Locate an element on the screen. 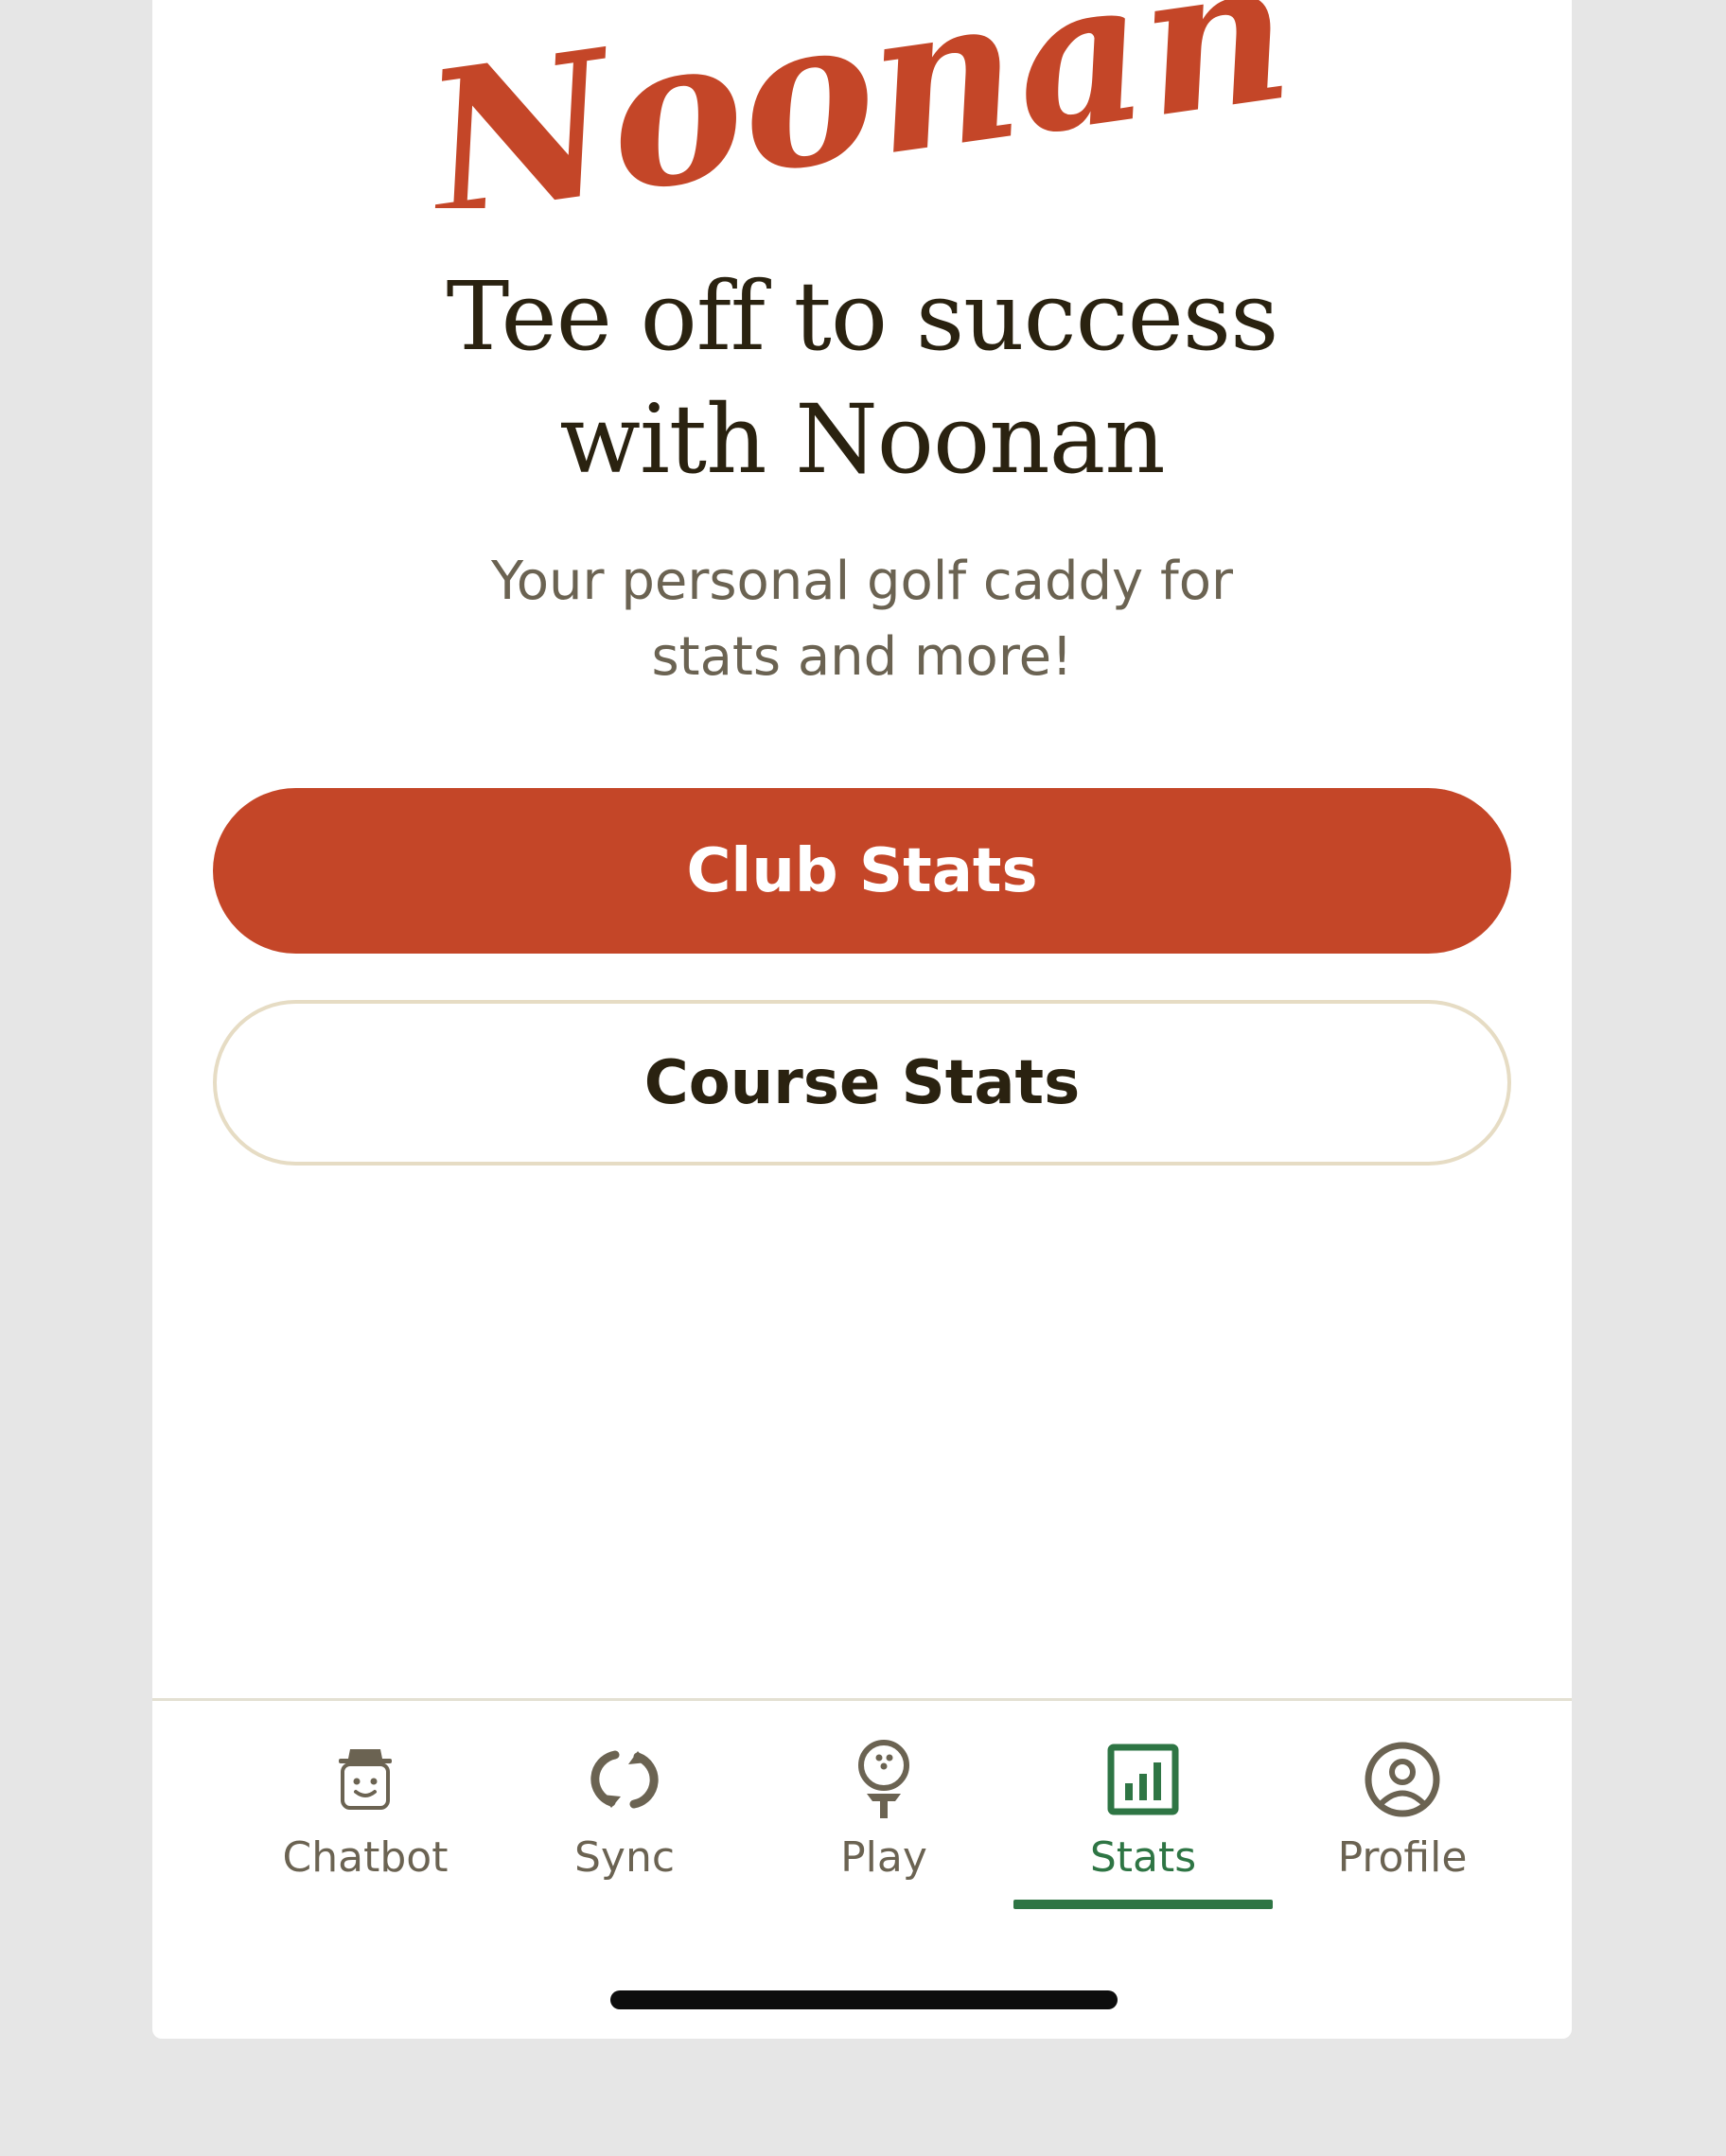 Image resolution: width=1726 pixels, height=2156 pixels. tab-play: Play is located at coordinates (883, 1805).